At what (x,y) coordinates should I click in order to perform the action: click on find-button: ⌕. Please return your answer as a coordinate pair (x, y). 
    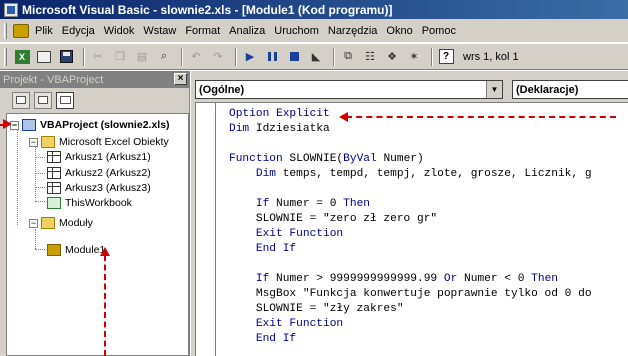
    Looking at the image, I should click on (164, 57).